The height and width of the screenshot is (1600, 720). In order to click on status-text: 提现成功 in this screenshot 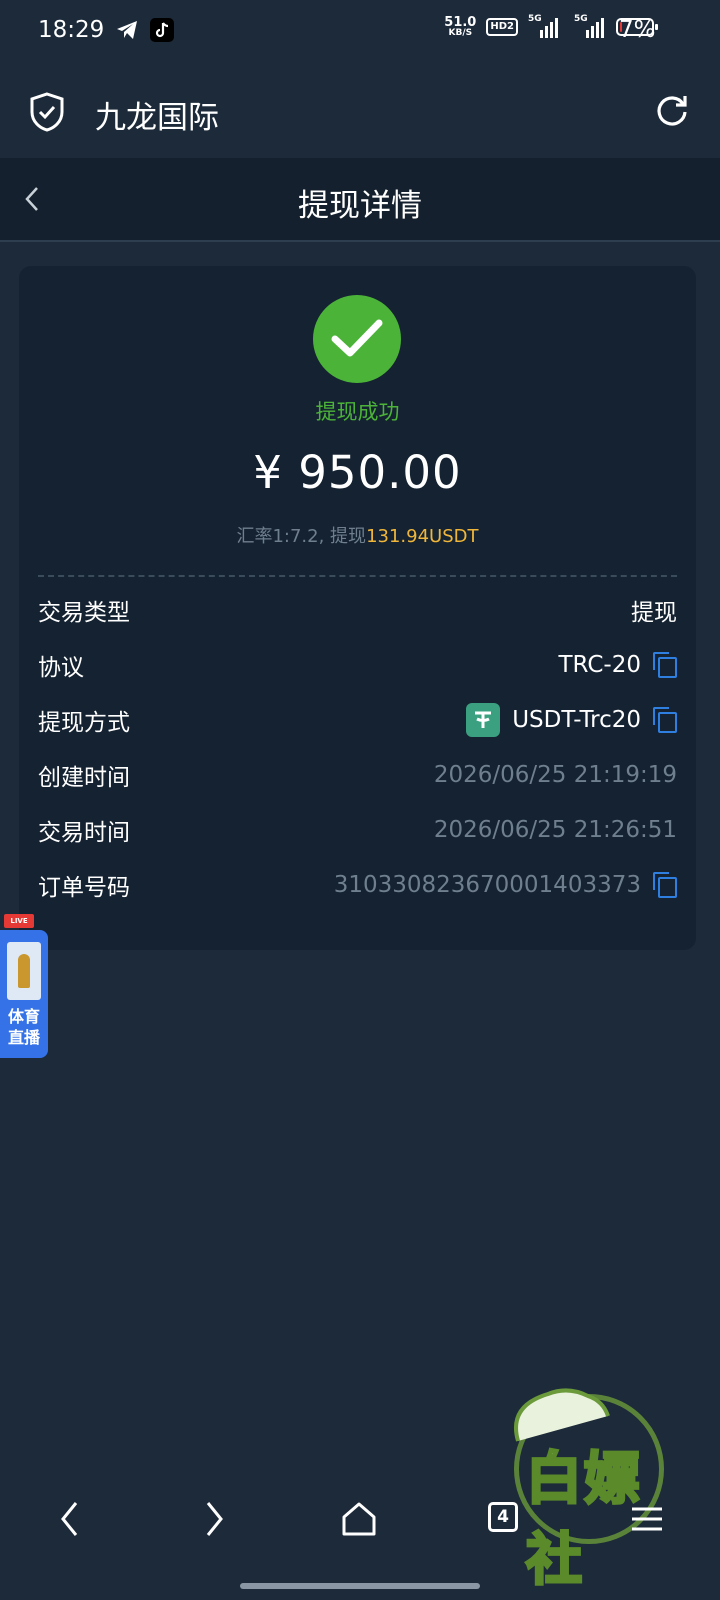, I will do `click(357, 412)`.